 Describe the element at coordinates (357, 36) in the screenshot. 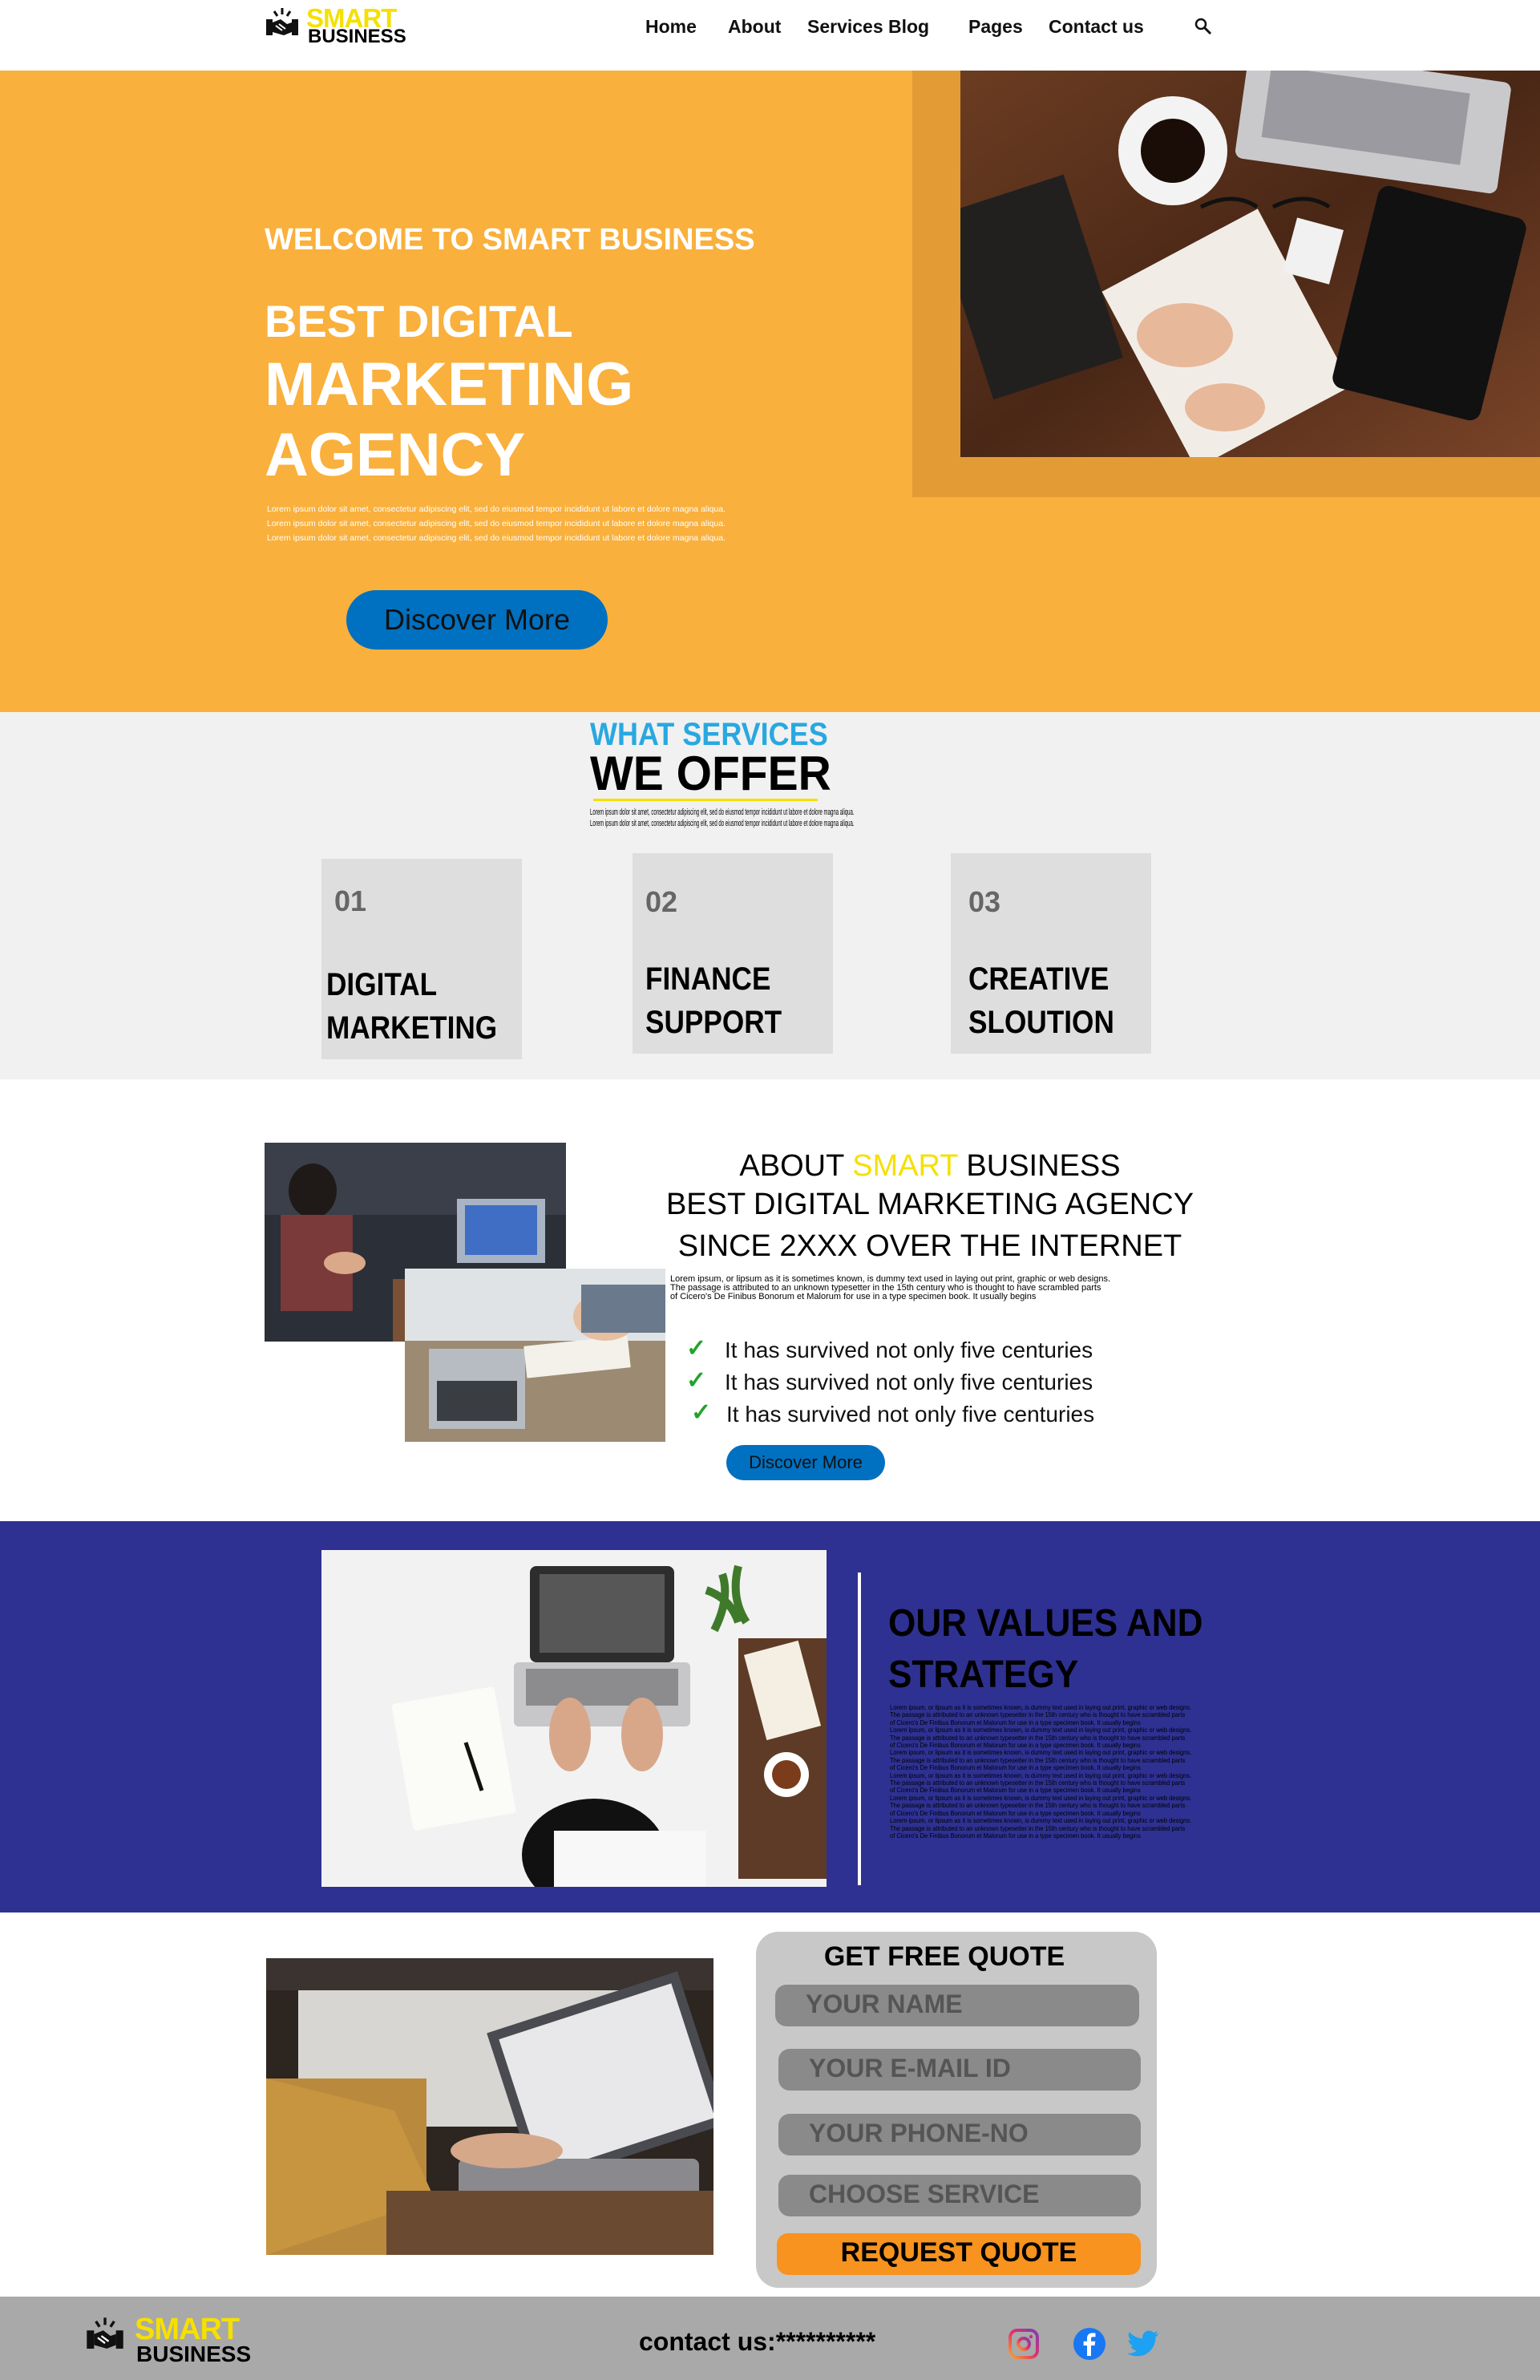

I see `logo-business-text: BUSINESS` at that location.